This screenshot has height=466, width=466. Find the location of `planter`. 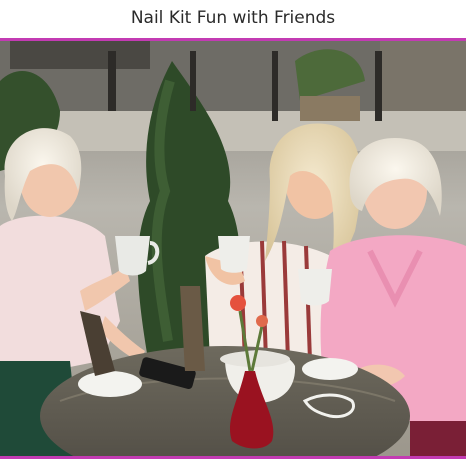

planter is located at coordinates (330, 108).